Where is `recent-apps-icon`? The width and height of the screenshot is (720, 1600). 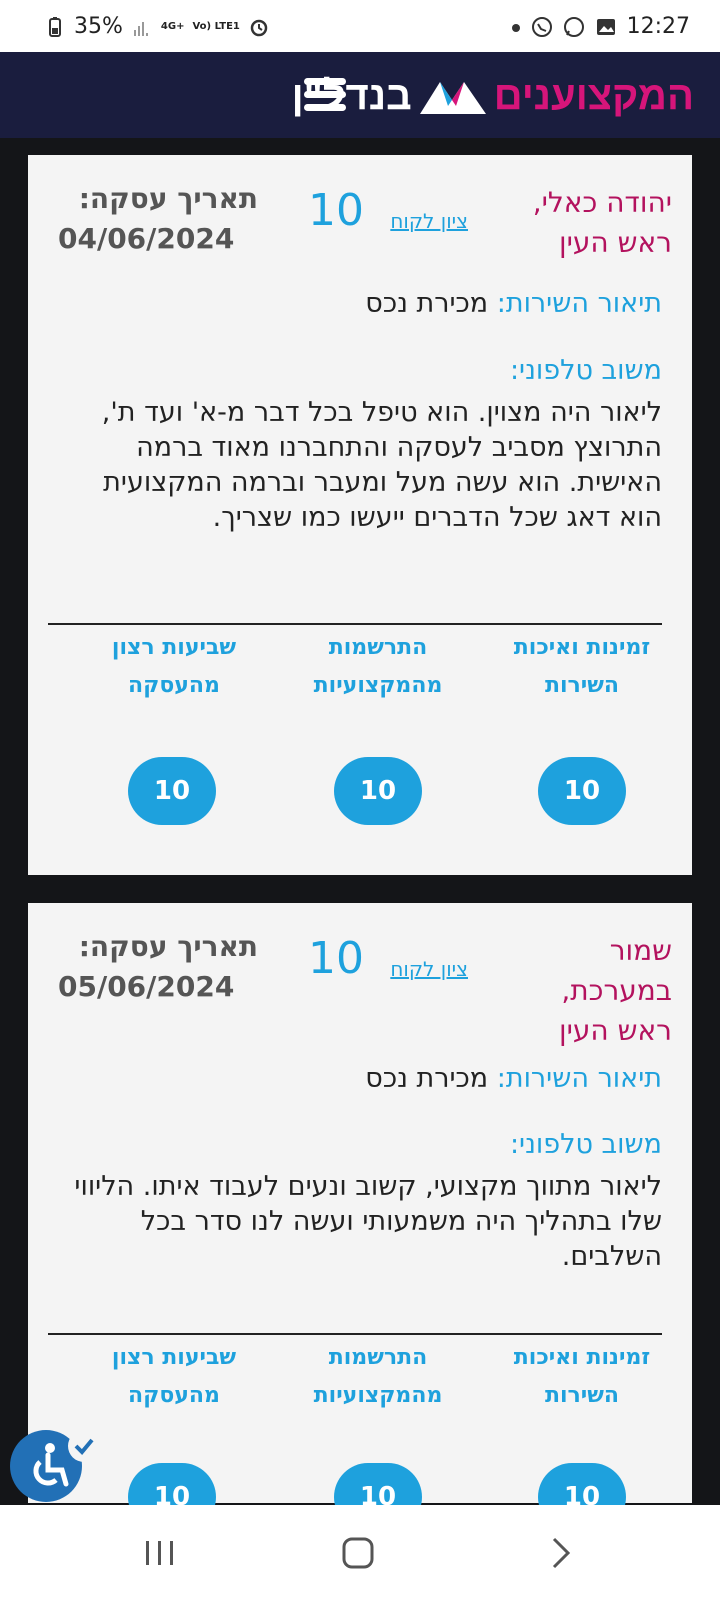 recent-apps-icon is located at coordinates (160, 1553).